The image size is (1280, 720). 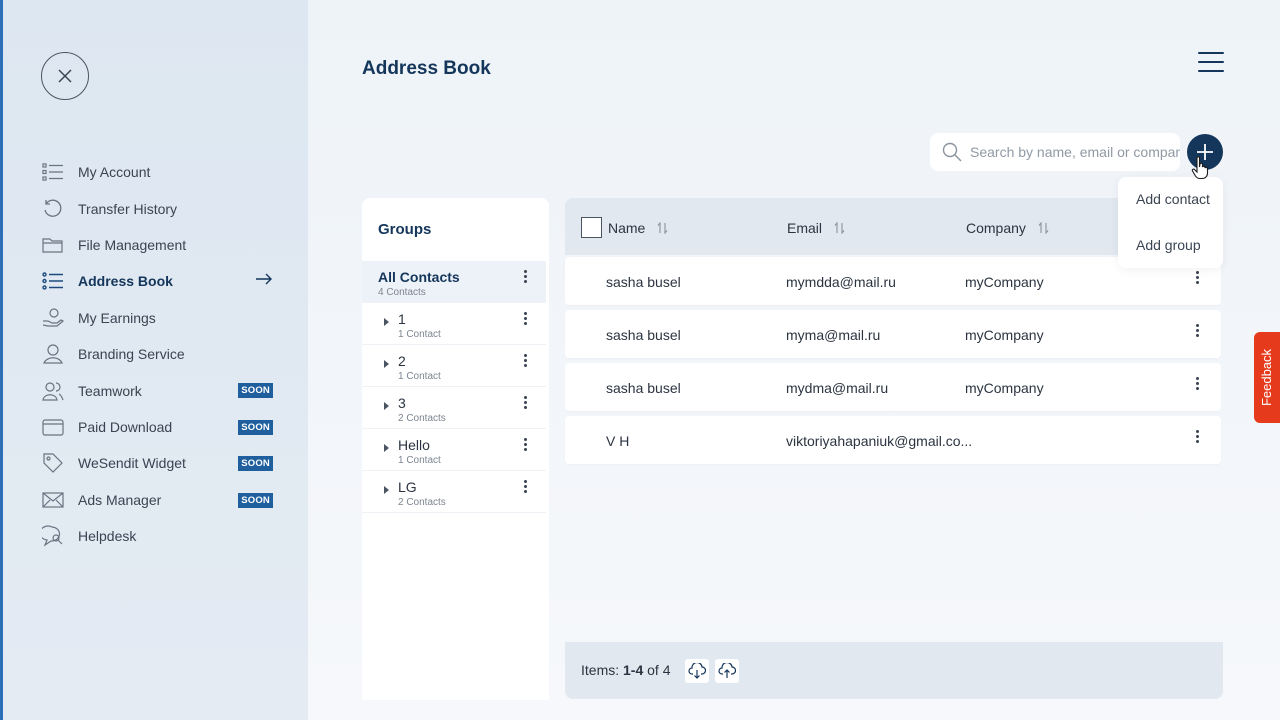 I want to click on sidebar-item-address-book: Address Book, so click(x=161, y=281).